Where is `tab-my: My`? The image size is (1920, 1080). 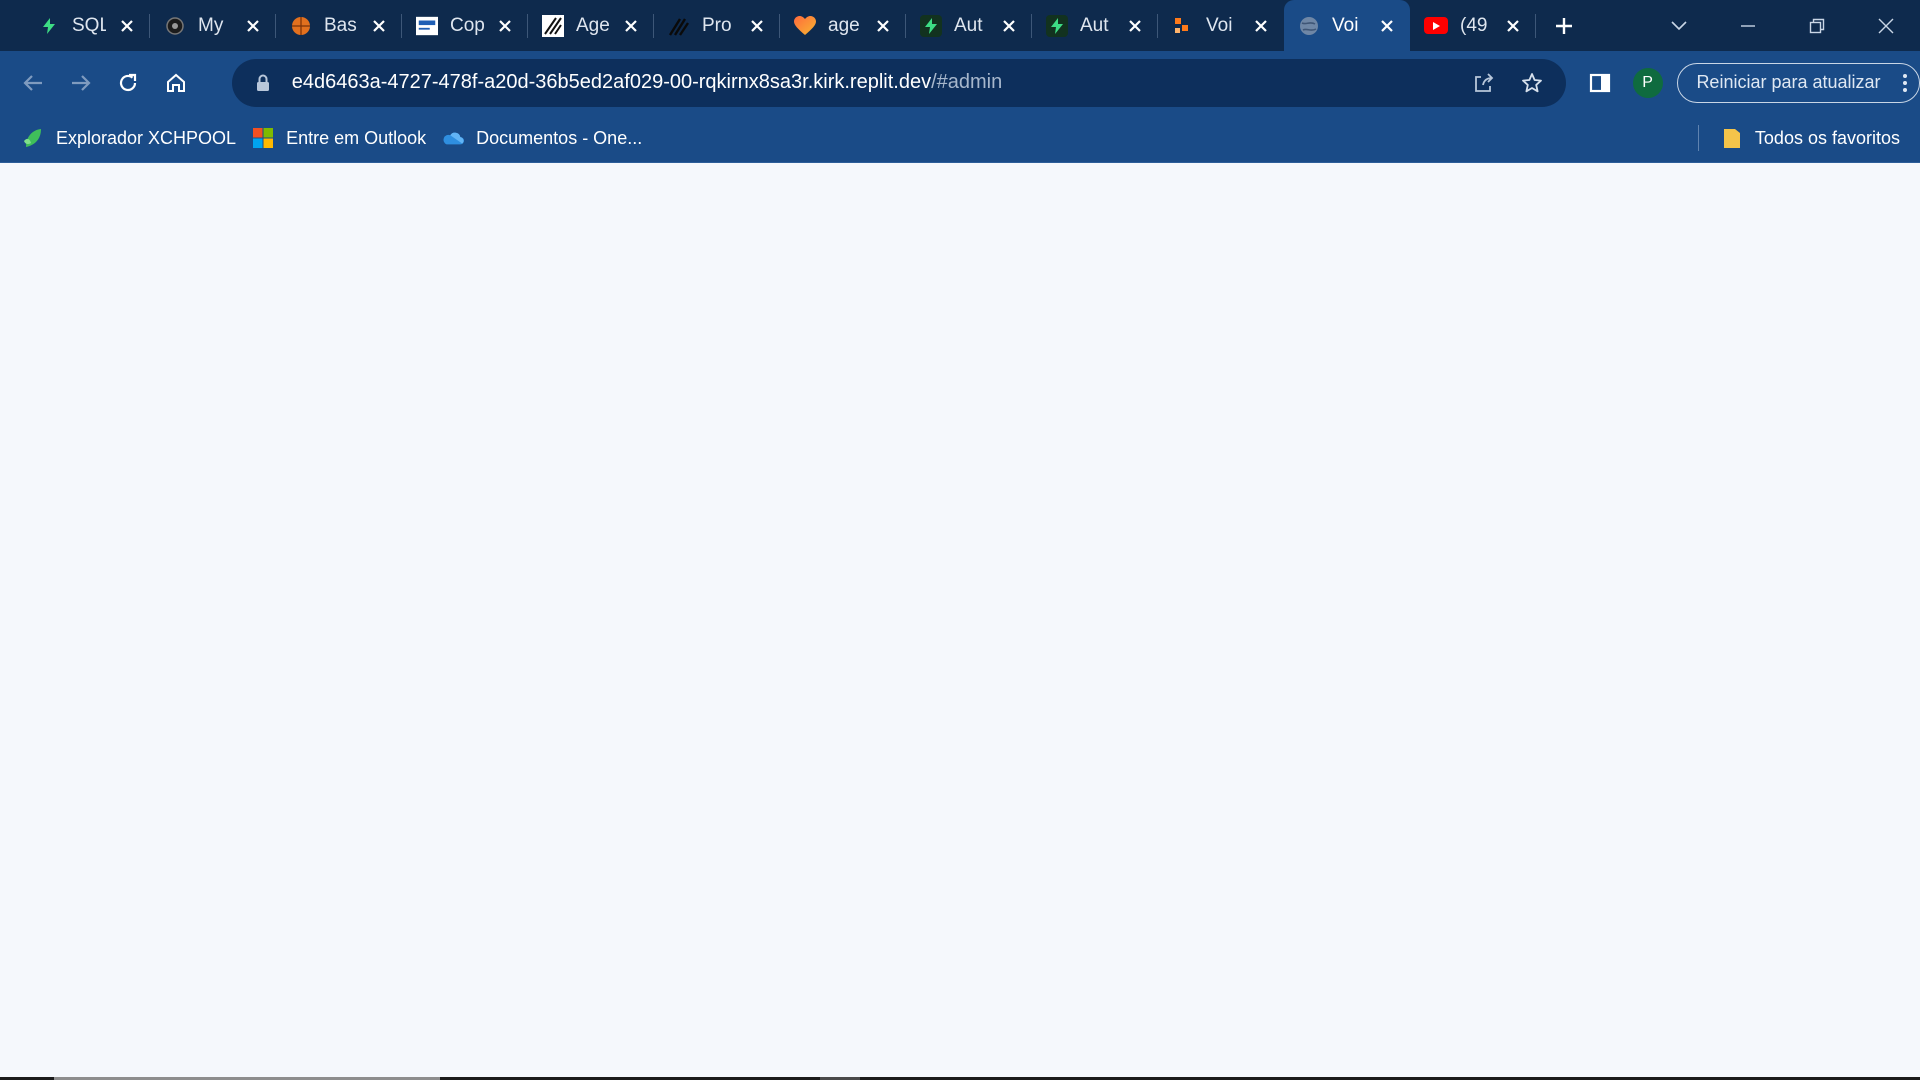
tab-my: My is located at coordinates (213, 25).